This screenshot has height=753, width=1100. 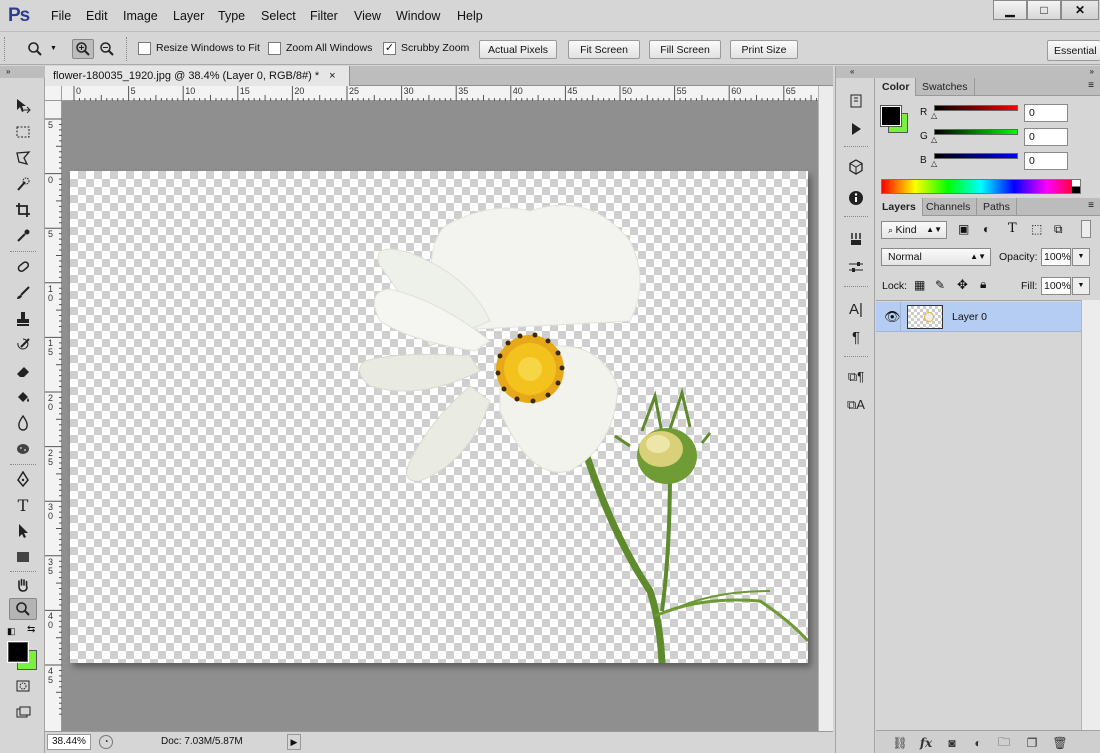 I want to click on paragraph-panel-icon: ¶, so click(x=856, y=337).